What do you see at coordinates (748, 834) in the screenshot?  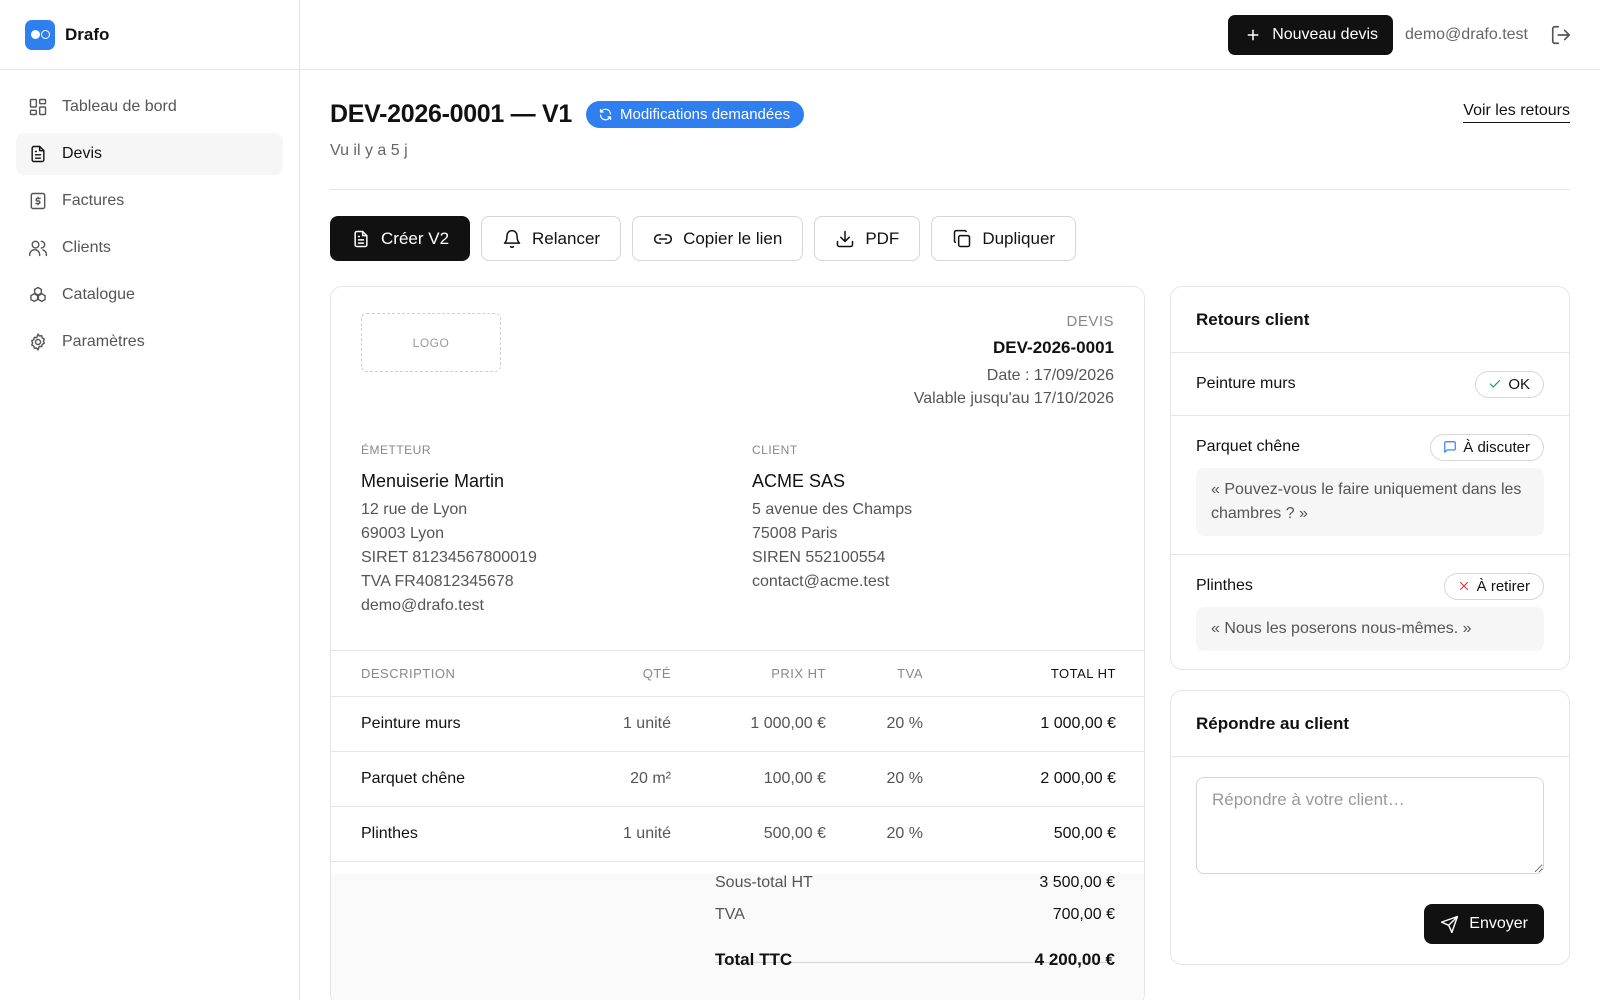 I see `cell-price: 500,00 €` at bounding box center [748, 834].